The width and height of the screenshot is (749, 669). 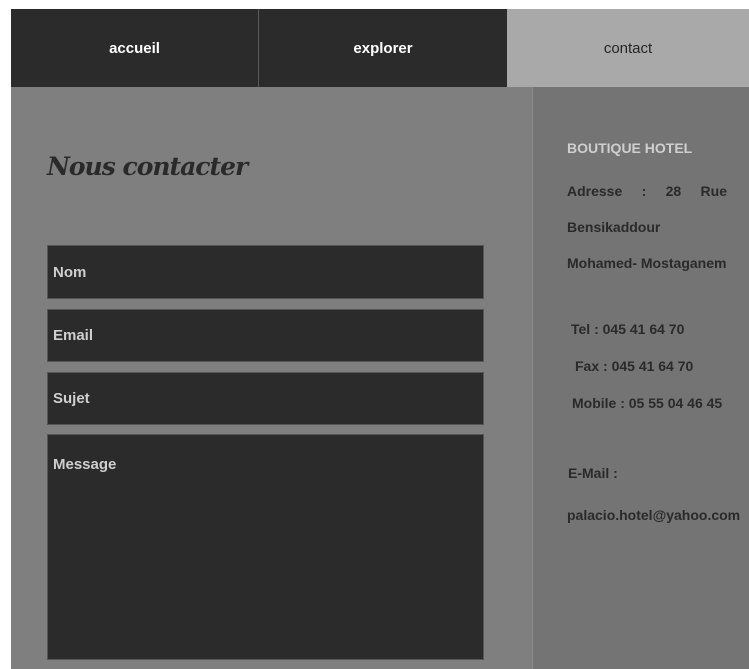 What do you see at coordinates (634, 366) in the screenshot?
I see `fax-number: Fax : 045 41 64 70` at bounding box center [634, 366].